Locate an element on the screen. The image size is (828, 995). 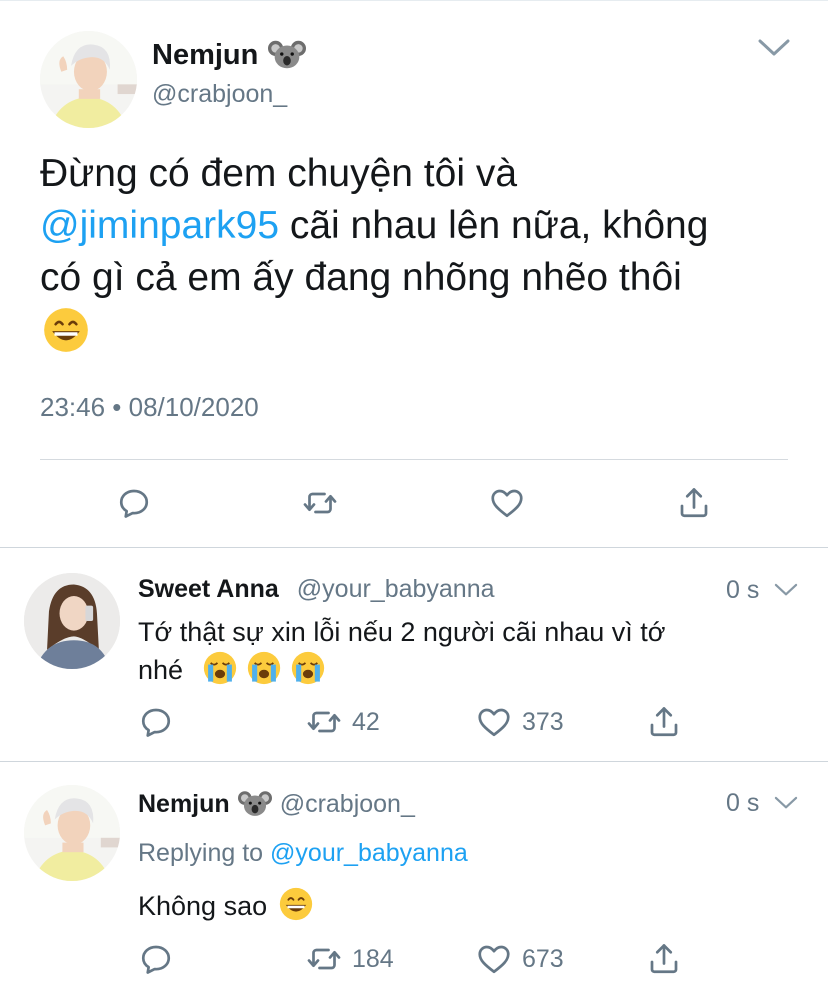
reply-text: Không sao is located at coordinates (463, 906).